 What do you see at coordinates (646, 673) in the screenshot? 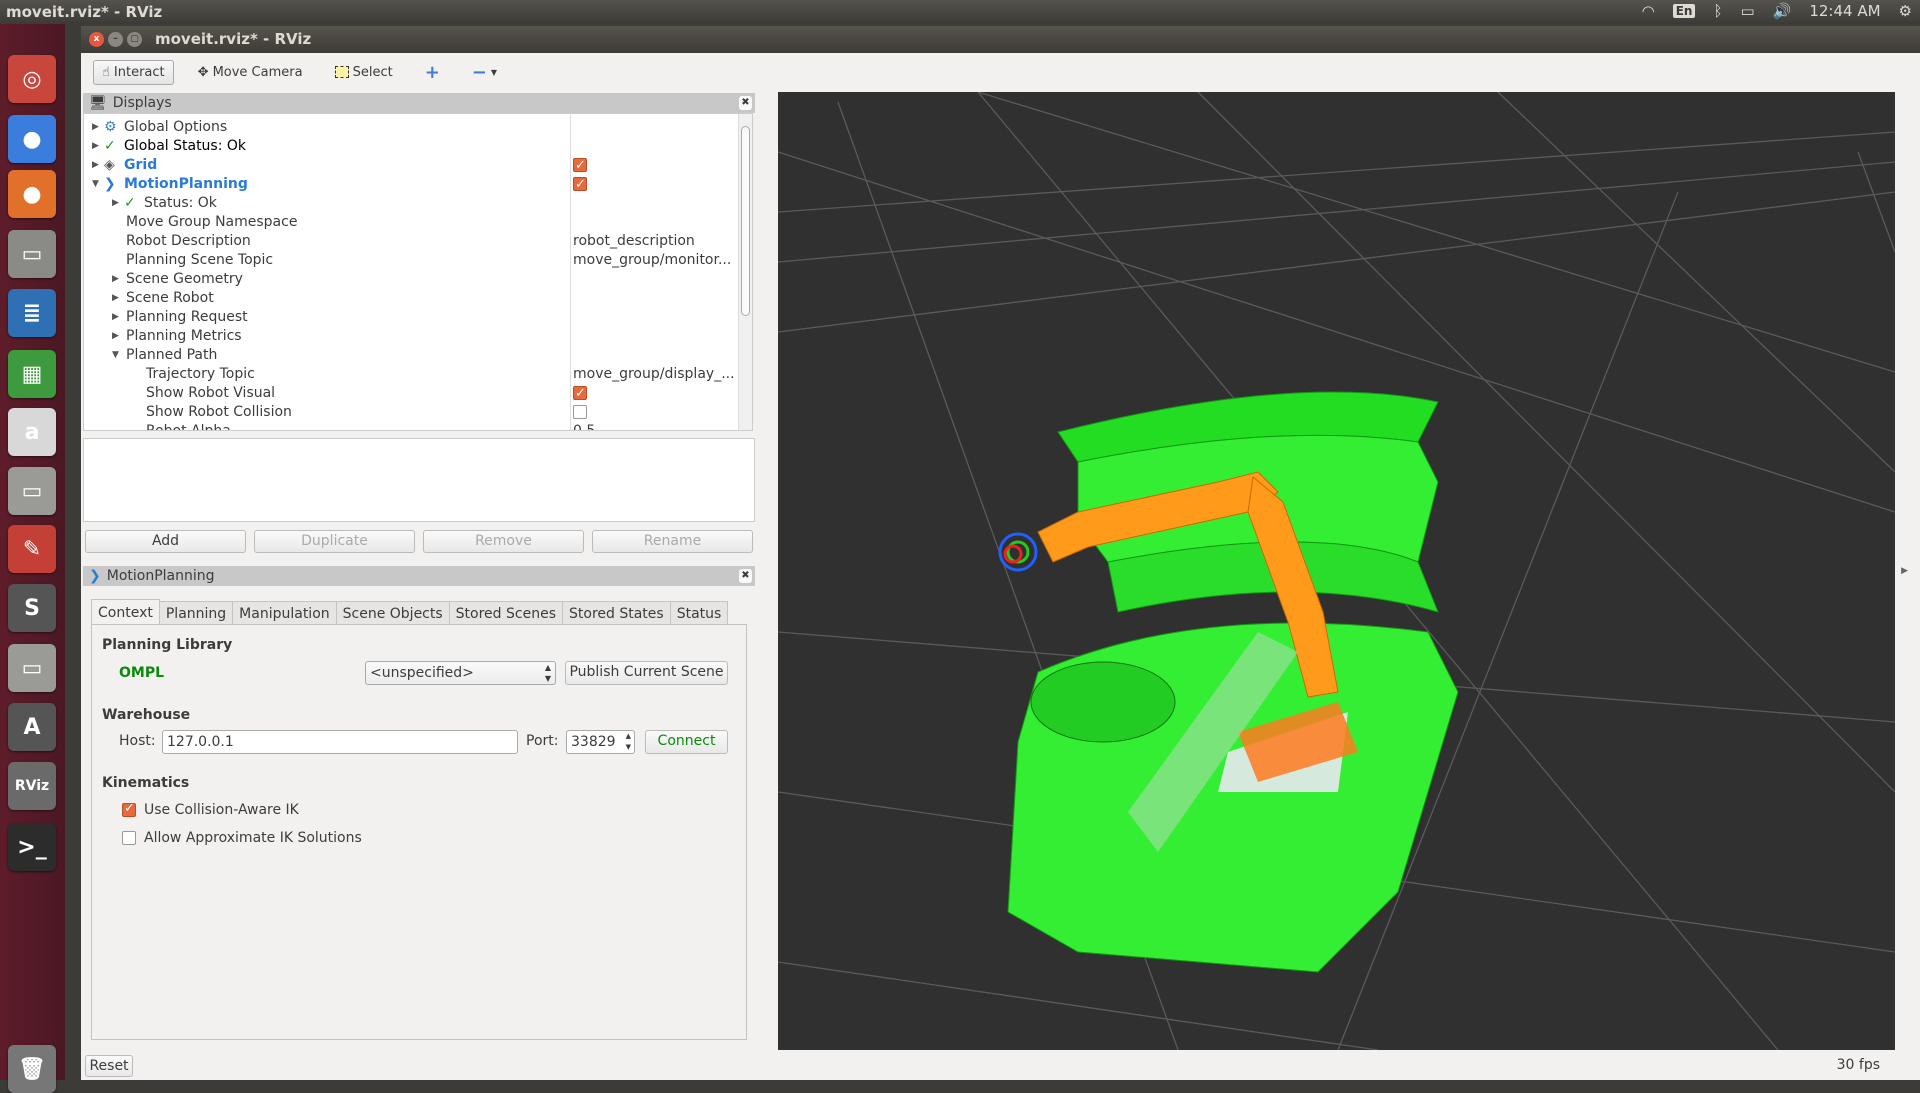
I see `publish-current-scene-button: Publish Current Scene` at bounding box center [646, 673].